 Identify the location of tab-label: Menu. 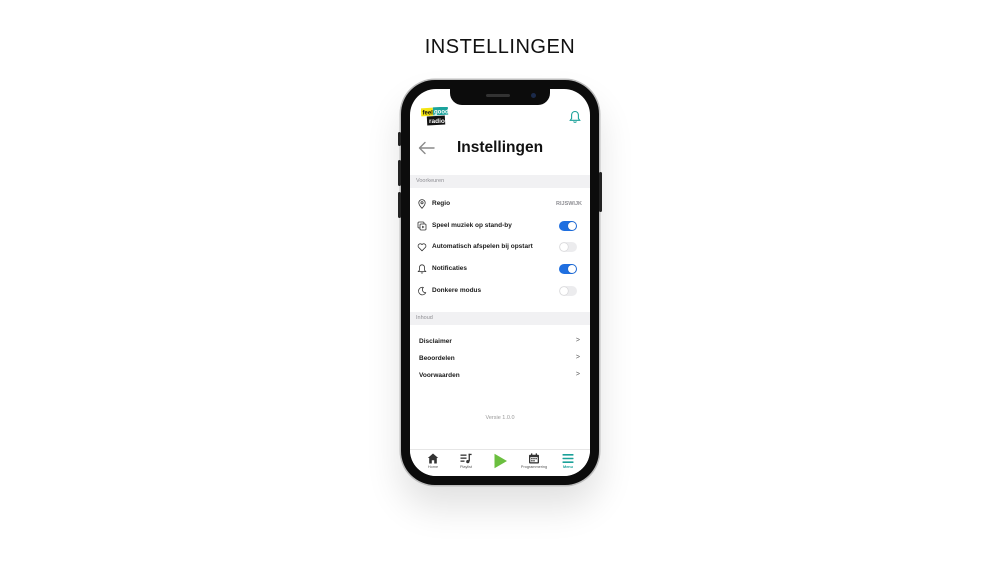
(568, 467).